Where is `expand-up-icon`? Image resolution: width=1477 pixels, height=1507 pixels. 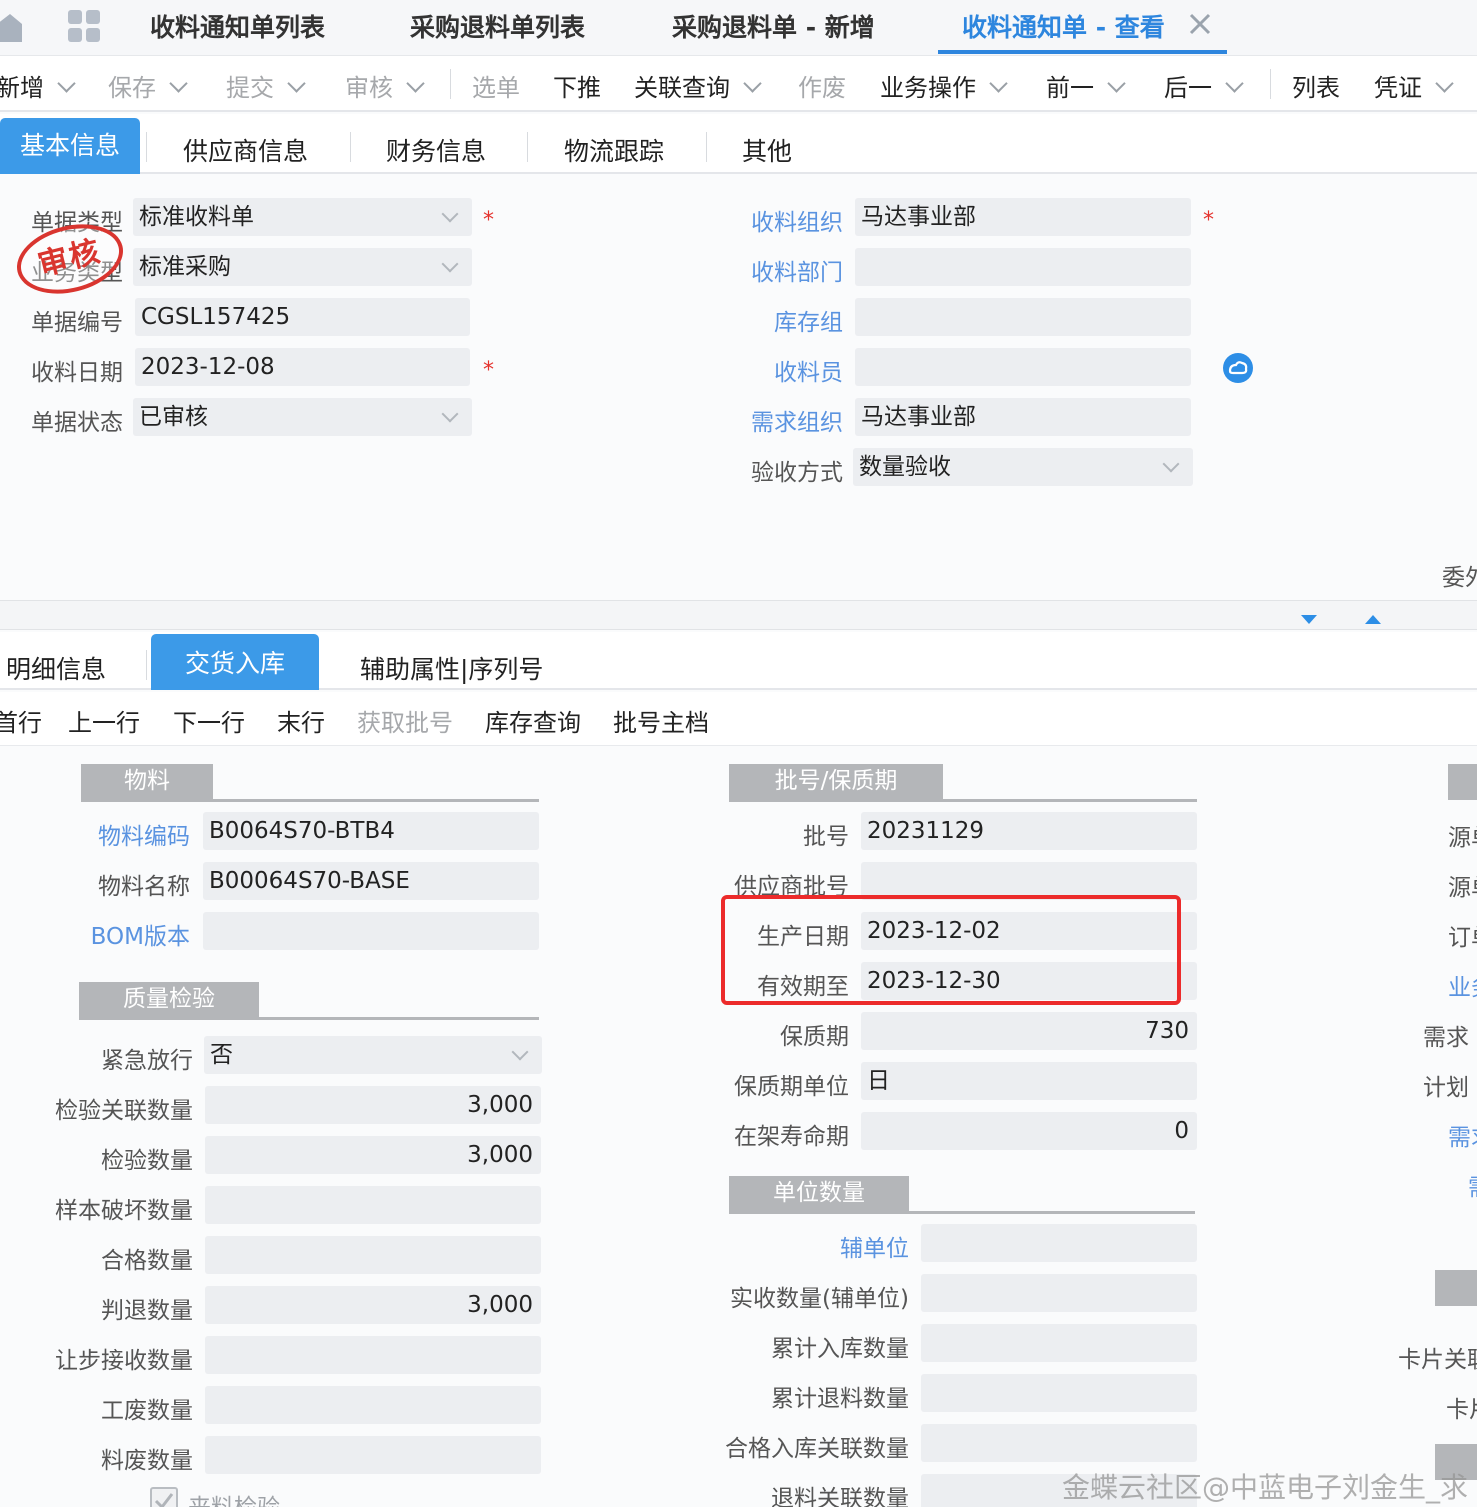 expand-up-icon is located at coordinates (1373, 616).